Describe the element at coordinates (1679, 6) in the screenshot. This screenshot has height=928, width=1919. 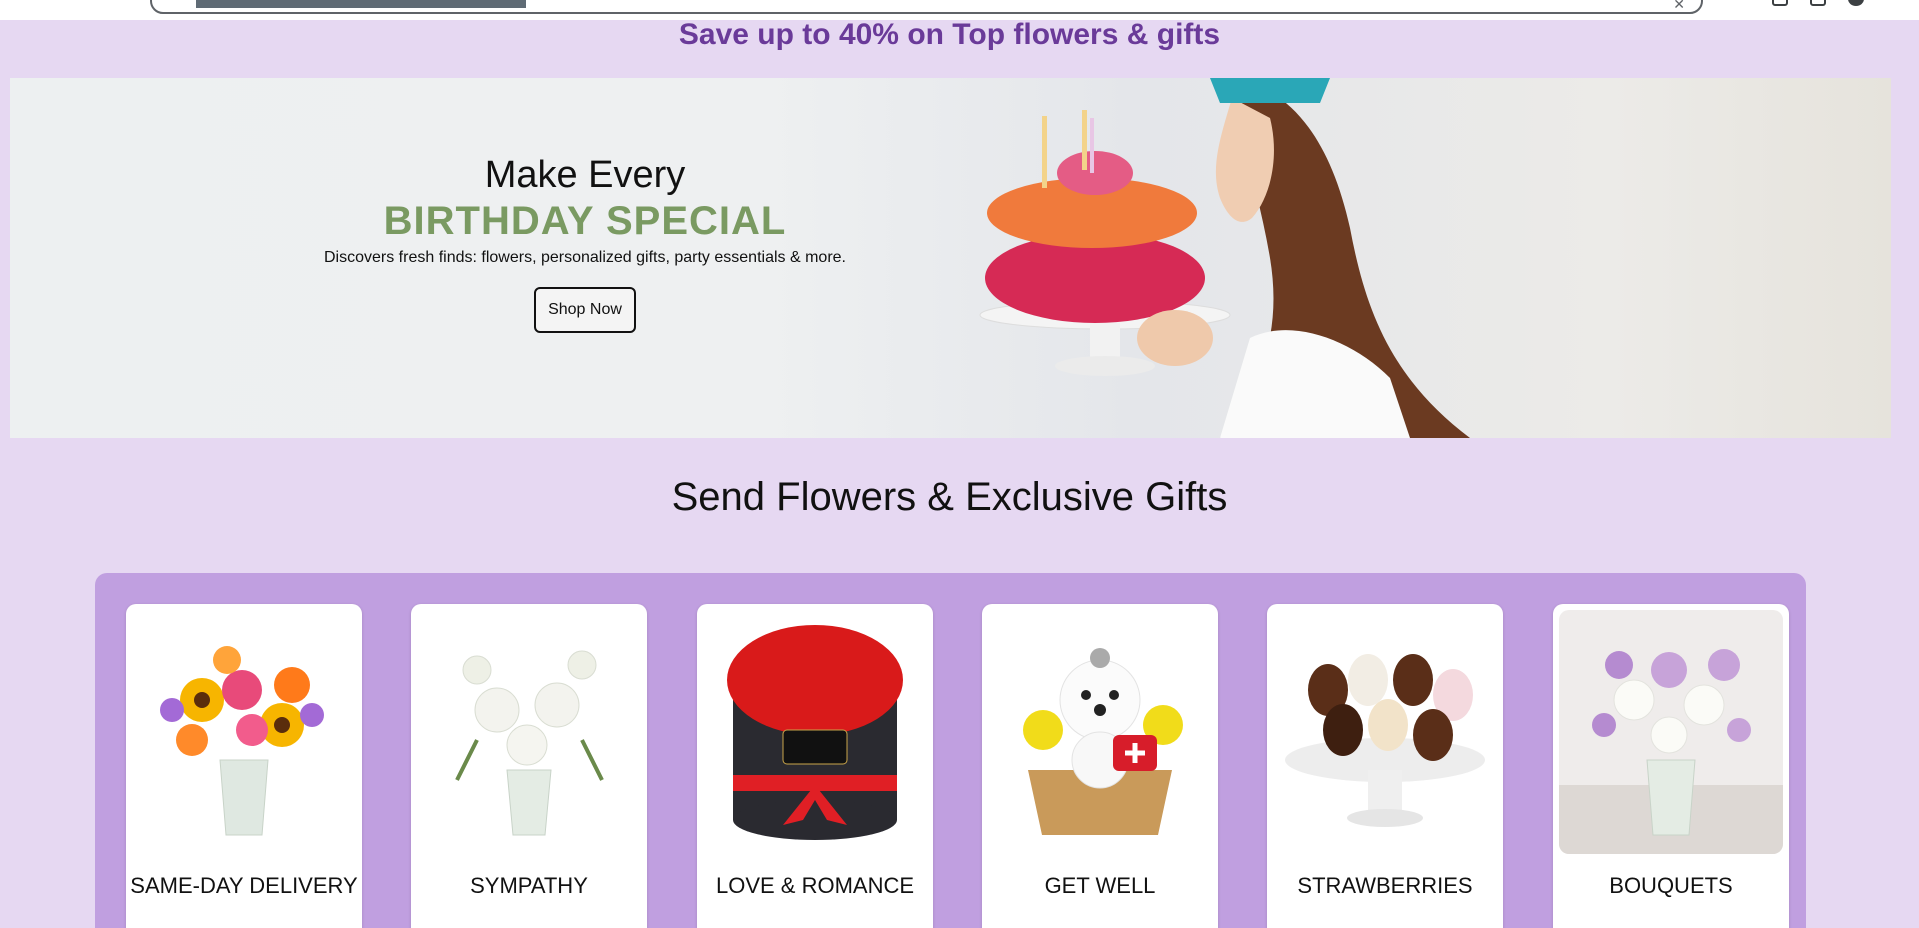
I see `close-icon: ✕` at that location.